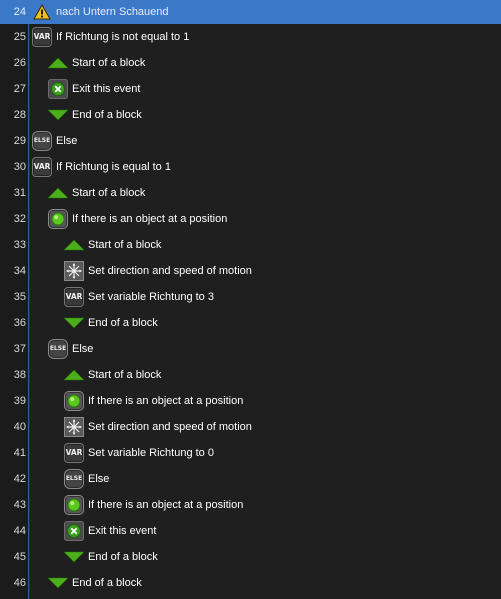 Image resolution: width=501 pixels, height=599 pixels. I want to click on action-row-31: 31 Start of a block, so click(250, 193).